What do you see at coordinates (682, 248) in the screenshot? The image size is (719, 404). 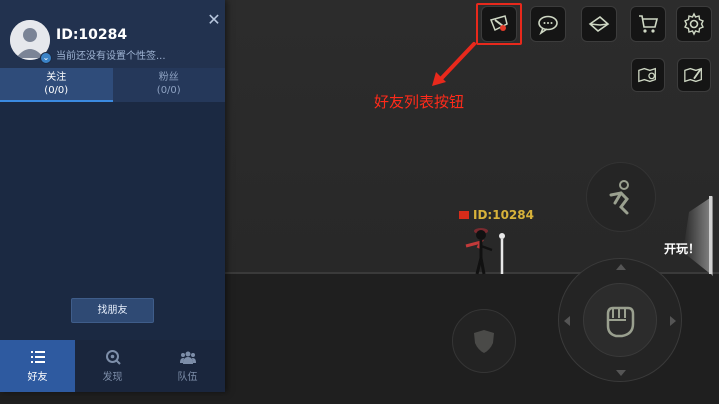 I see `start-label: 开玩！` at bounding box center [682, 248].